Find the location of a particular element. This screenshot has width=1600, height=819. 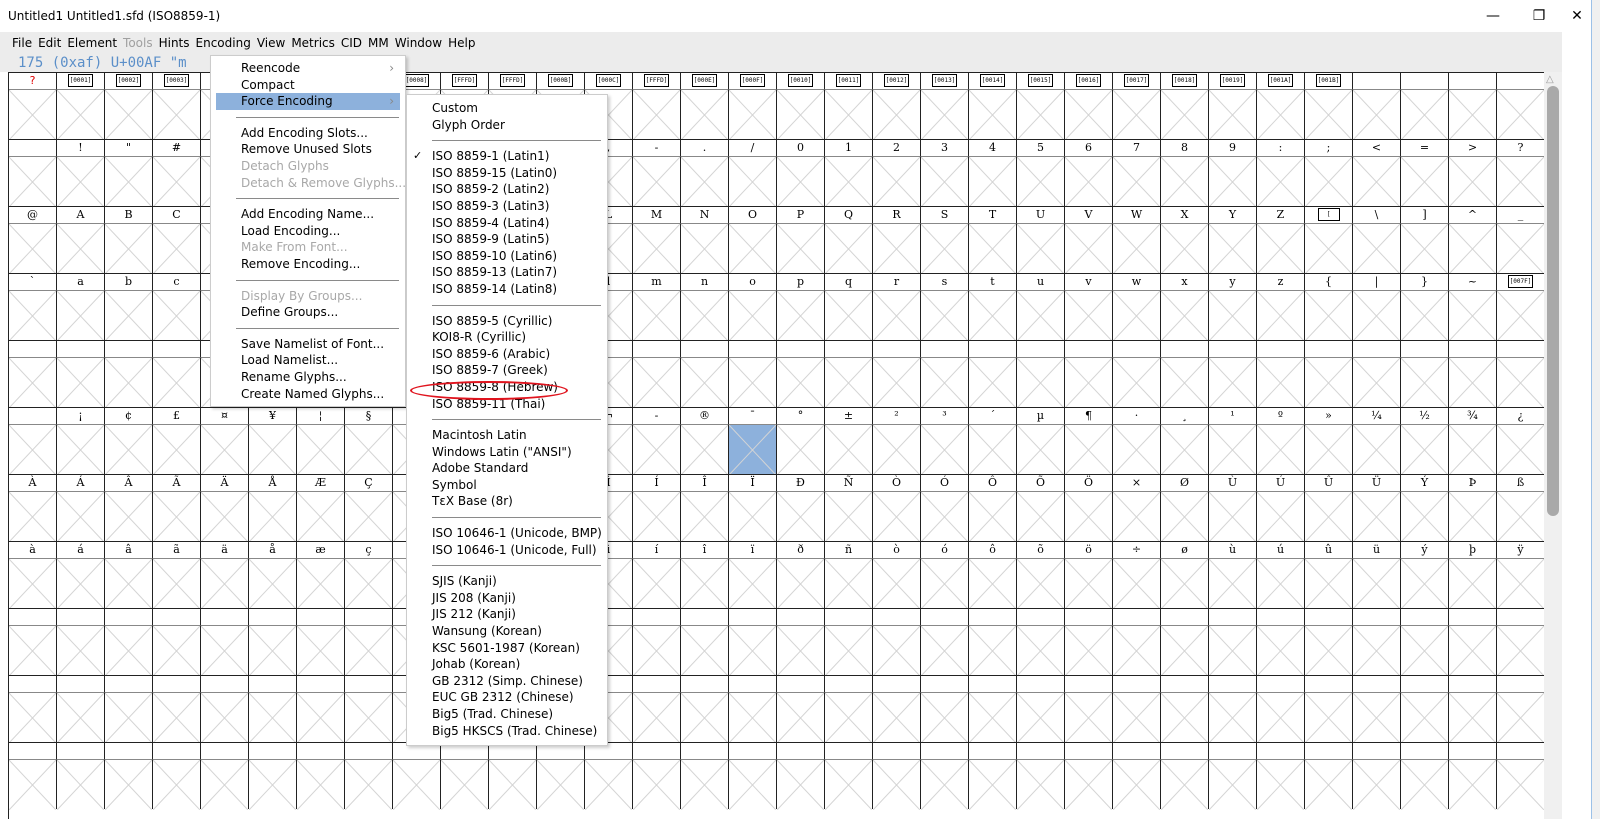

menu-item-iso-8859-4-latin4: ISO 8859-4 (Latin4) is located at coordinates (507, 223).